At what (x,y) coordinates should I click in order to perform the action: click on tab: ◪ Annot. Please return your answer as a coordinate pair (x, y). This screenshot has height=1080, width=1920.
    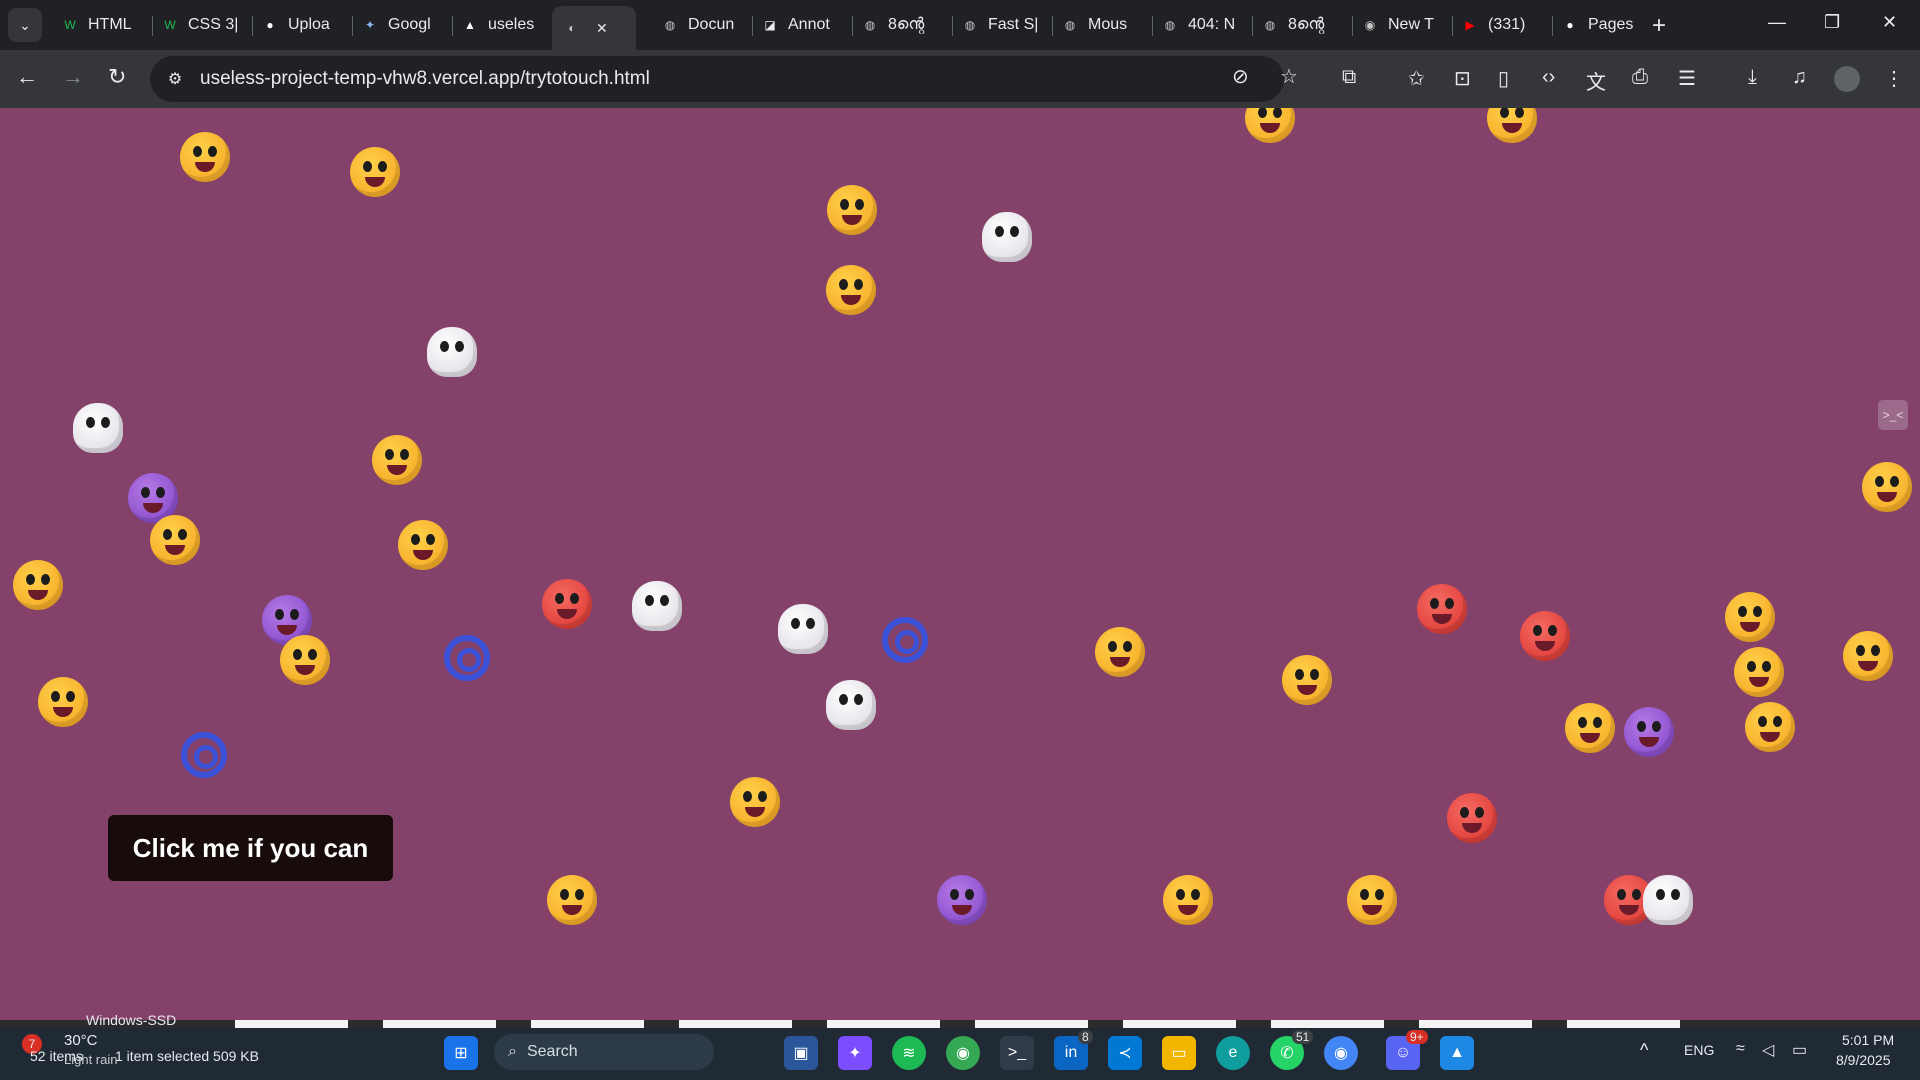
    Looking at the image, I should click on (804, 25).